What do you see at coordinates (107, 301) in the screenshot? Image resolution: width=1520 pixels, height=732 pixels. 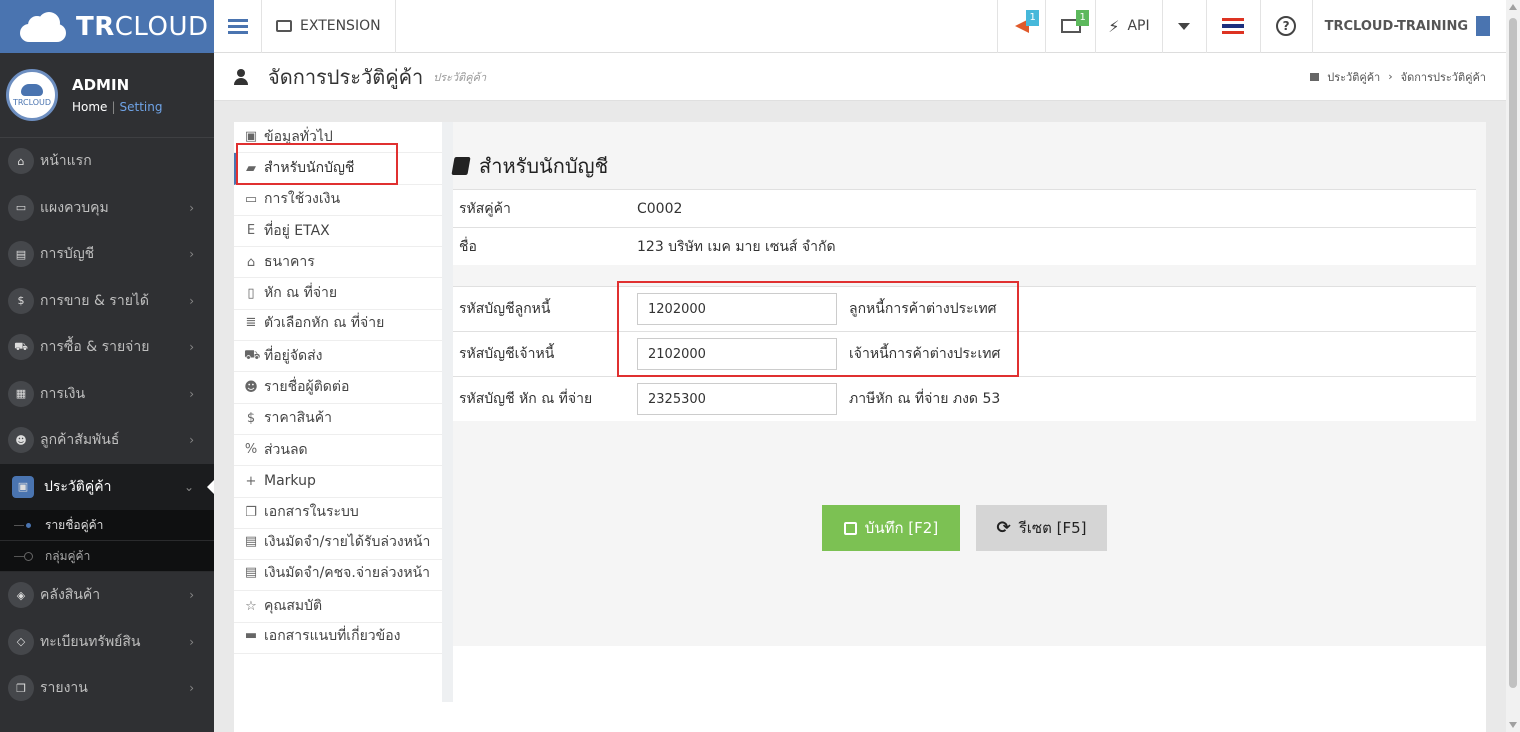 I see `sidebar-item: $ การขาย & รายได้ ›` at bounding box center [107, 301].